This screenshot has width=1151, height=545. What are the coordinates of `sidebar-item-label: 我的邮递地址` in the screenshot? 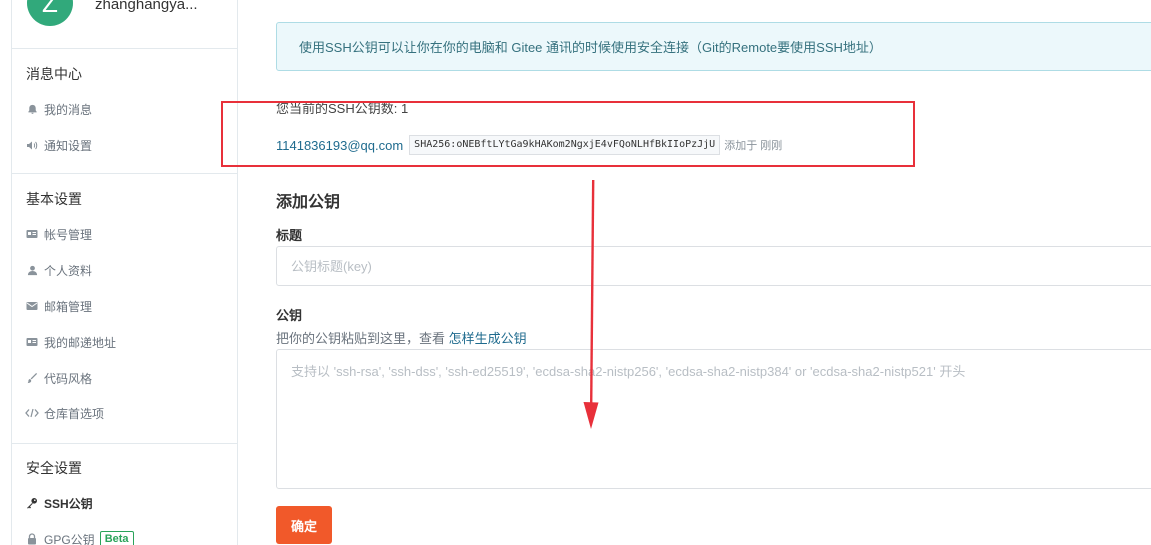 It's located at (80, 342).